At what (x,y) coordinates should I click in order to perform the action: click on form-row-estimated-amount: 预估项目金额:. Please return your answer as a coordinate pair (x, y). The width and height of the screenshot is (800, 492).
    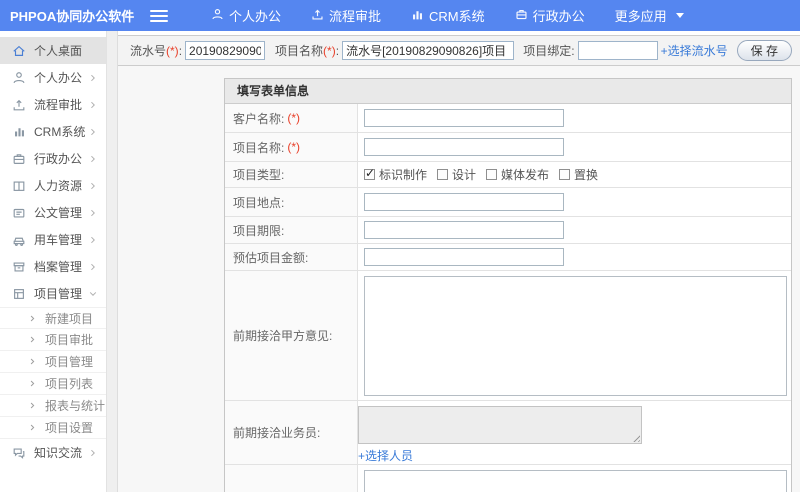
    Looking at the image, I should click on (508, 257).